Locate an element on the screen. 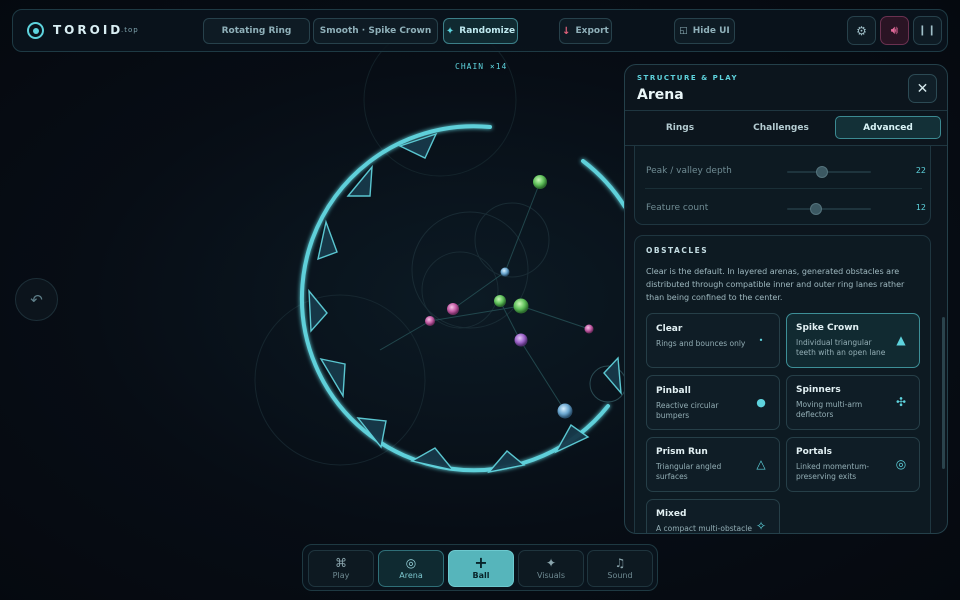  close-button: ✕ is located at coordinates (922, 88).